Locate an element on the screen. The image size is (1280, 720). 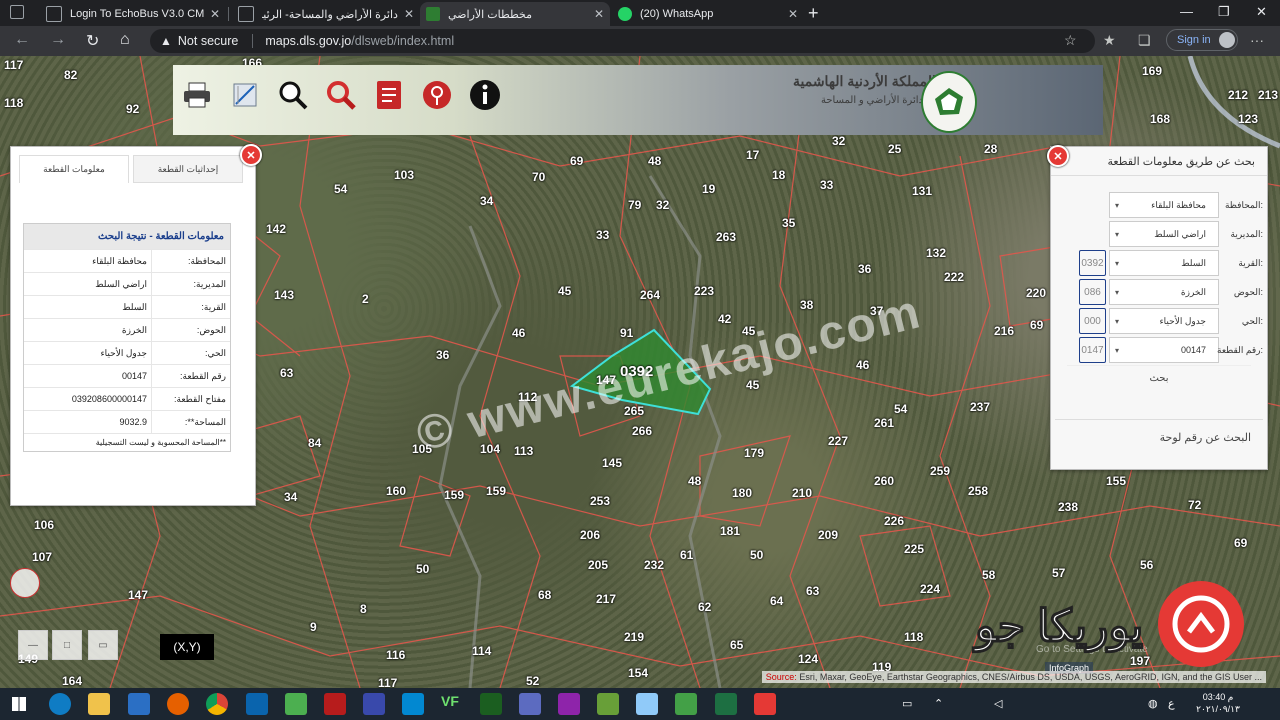
tab-whatsapp: (20) WhatsApp ✕ is located at coordinates (708, 14).